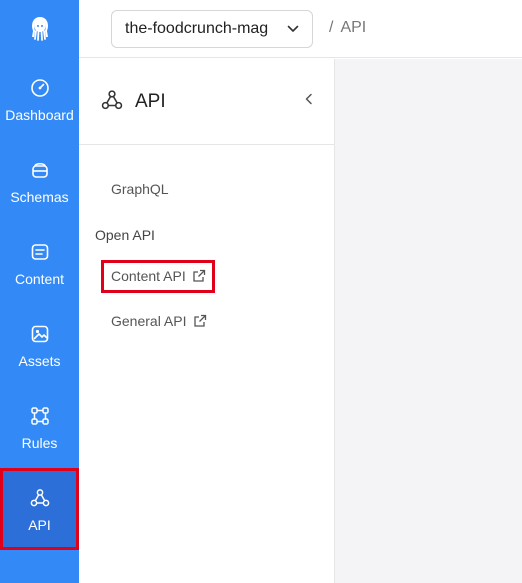 This screenshot has height=583, width=522. Describe the element at coordinates (39, 524) in the screenshot. I see `nav-api-label: API` at that location.